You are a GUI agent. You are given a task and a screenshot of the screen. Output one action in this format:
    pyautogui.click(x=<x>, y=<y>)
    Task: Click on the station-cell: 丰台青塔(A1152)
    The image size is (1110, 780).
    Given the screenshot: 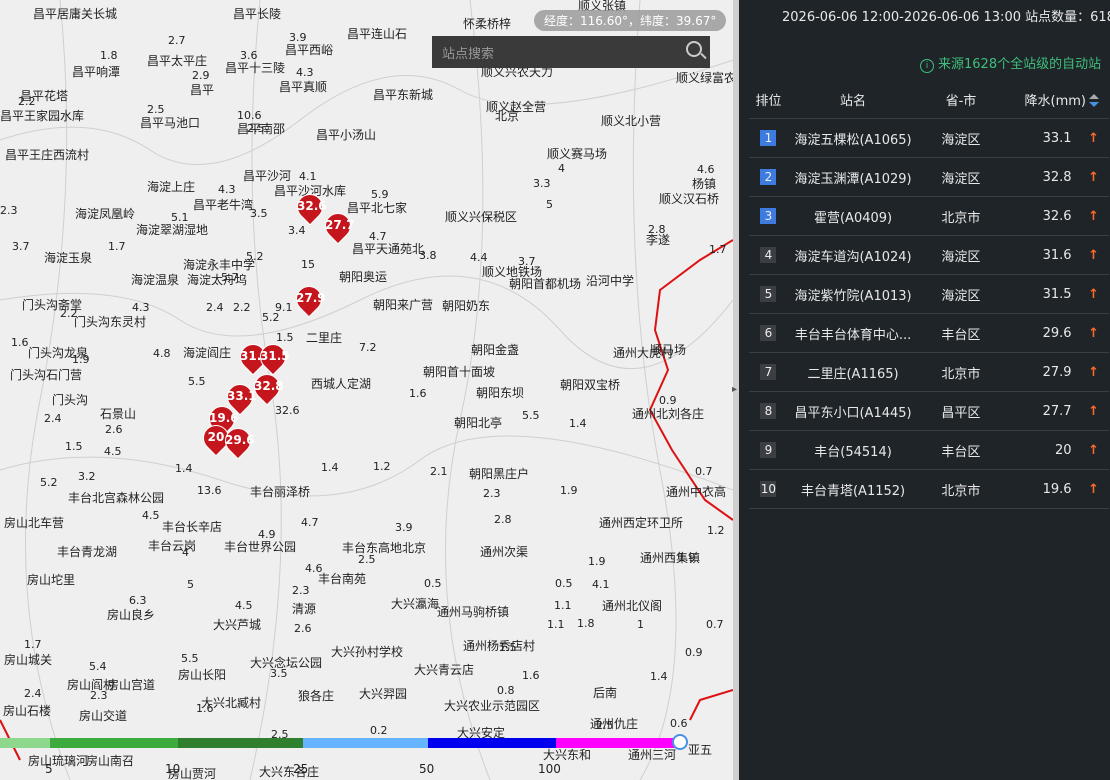 What is the action you would take?
    pyautogui.click(x=853, y=489)
    